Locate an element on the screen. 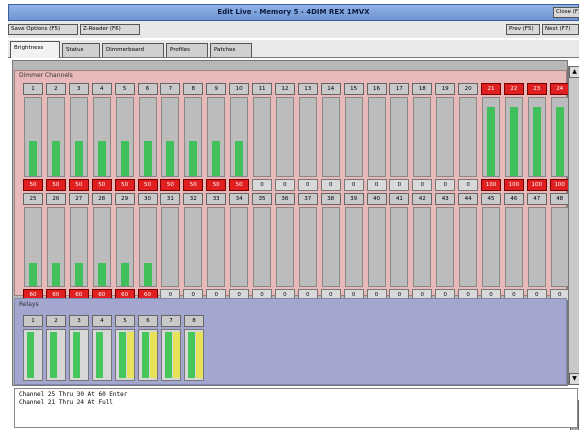 This screenshot has height=430, width=579. tab-dimmerboard: Dimmerboard is located at coordinates (133, 50).